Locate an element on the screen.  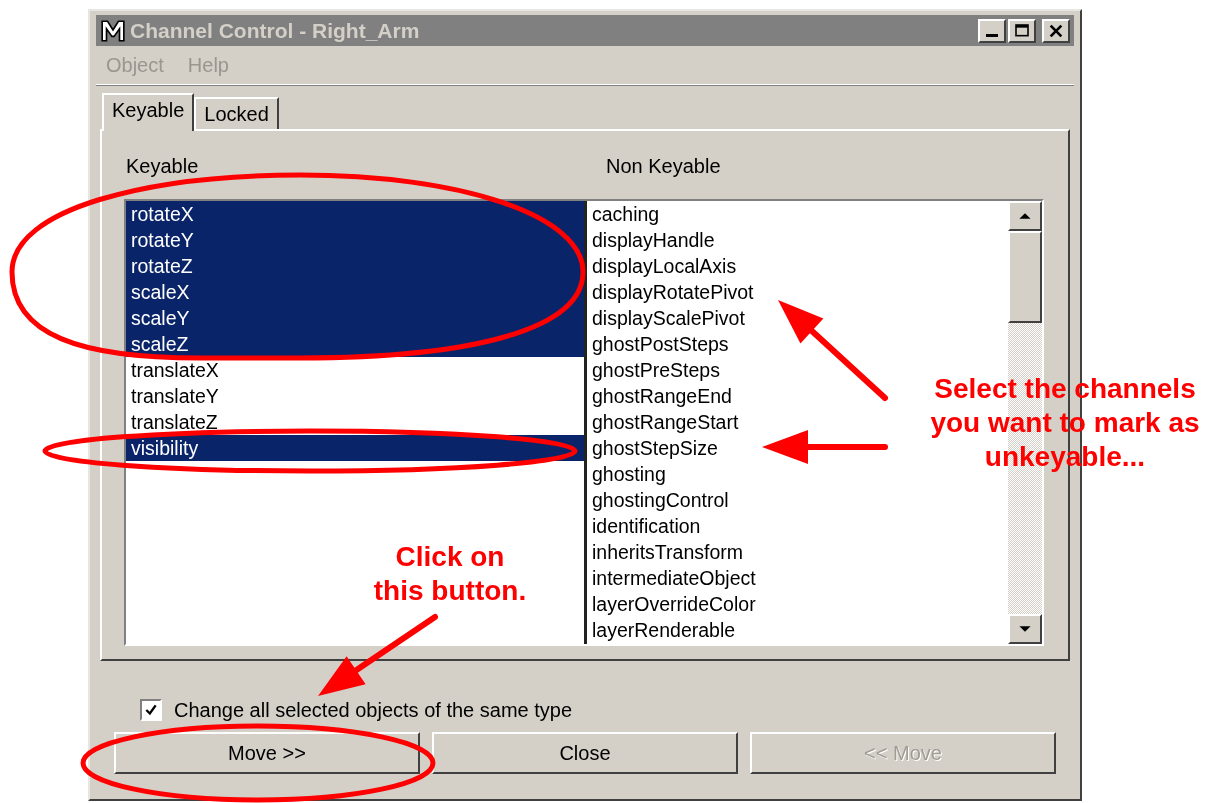
tab: Keyable is located at coordinates (148, 112).